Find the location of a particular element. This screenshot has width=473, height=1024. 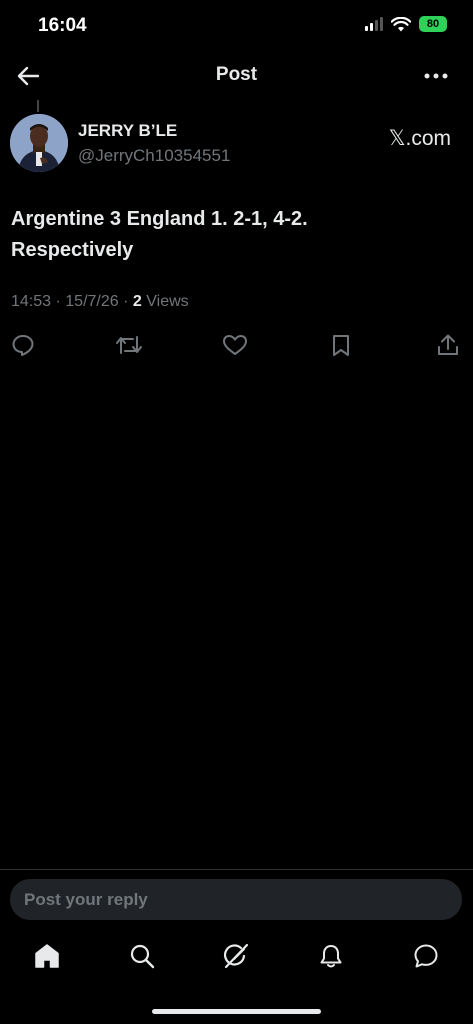

tab-grok is located at coordinates (236, 956).